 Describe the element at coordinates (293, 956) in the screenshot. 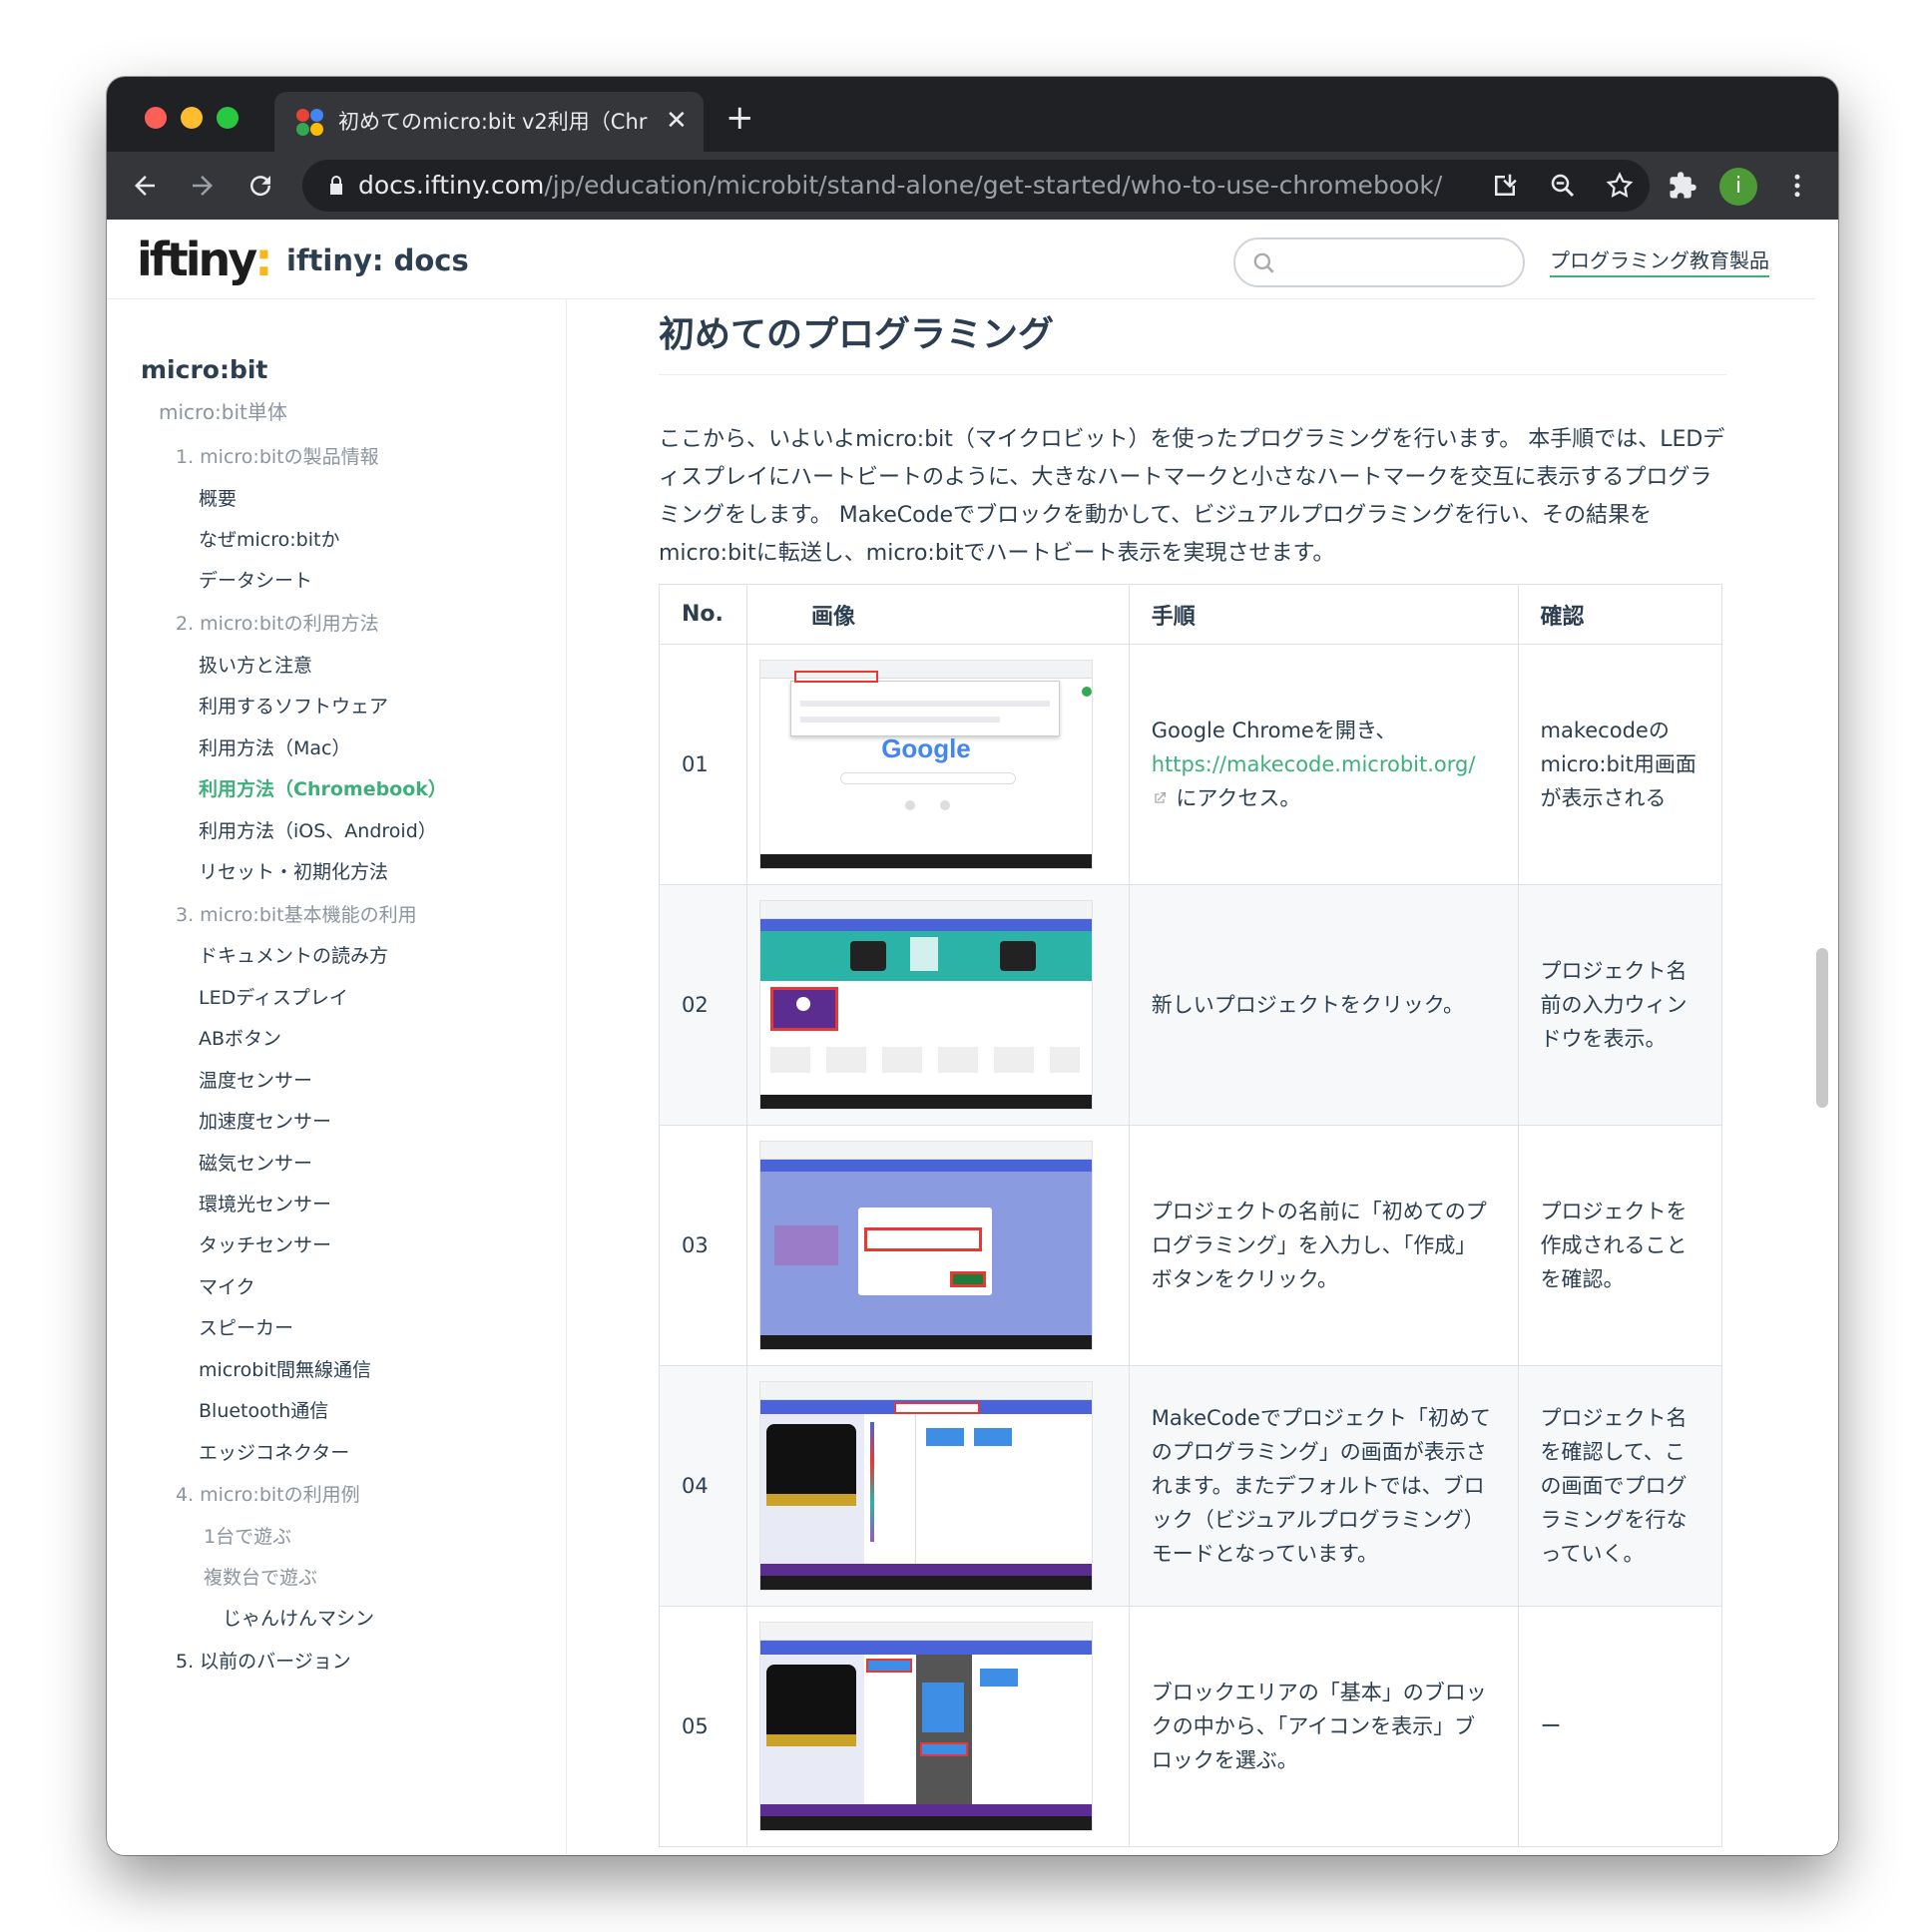

I see `sidebar-item: ドキュメントの読み方` at that location.